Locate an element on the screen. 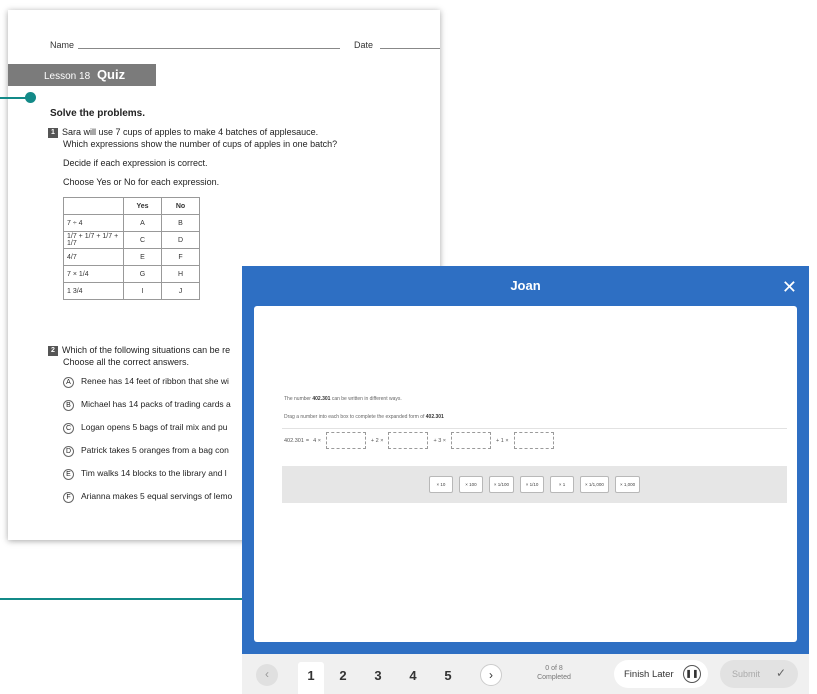 The height and width of the screenshot is (694, 817). table-row: 7 × 1/4 G H is located at coordinates (131, 274).